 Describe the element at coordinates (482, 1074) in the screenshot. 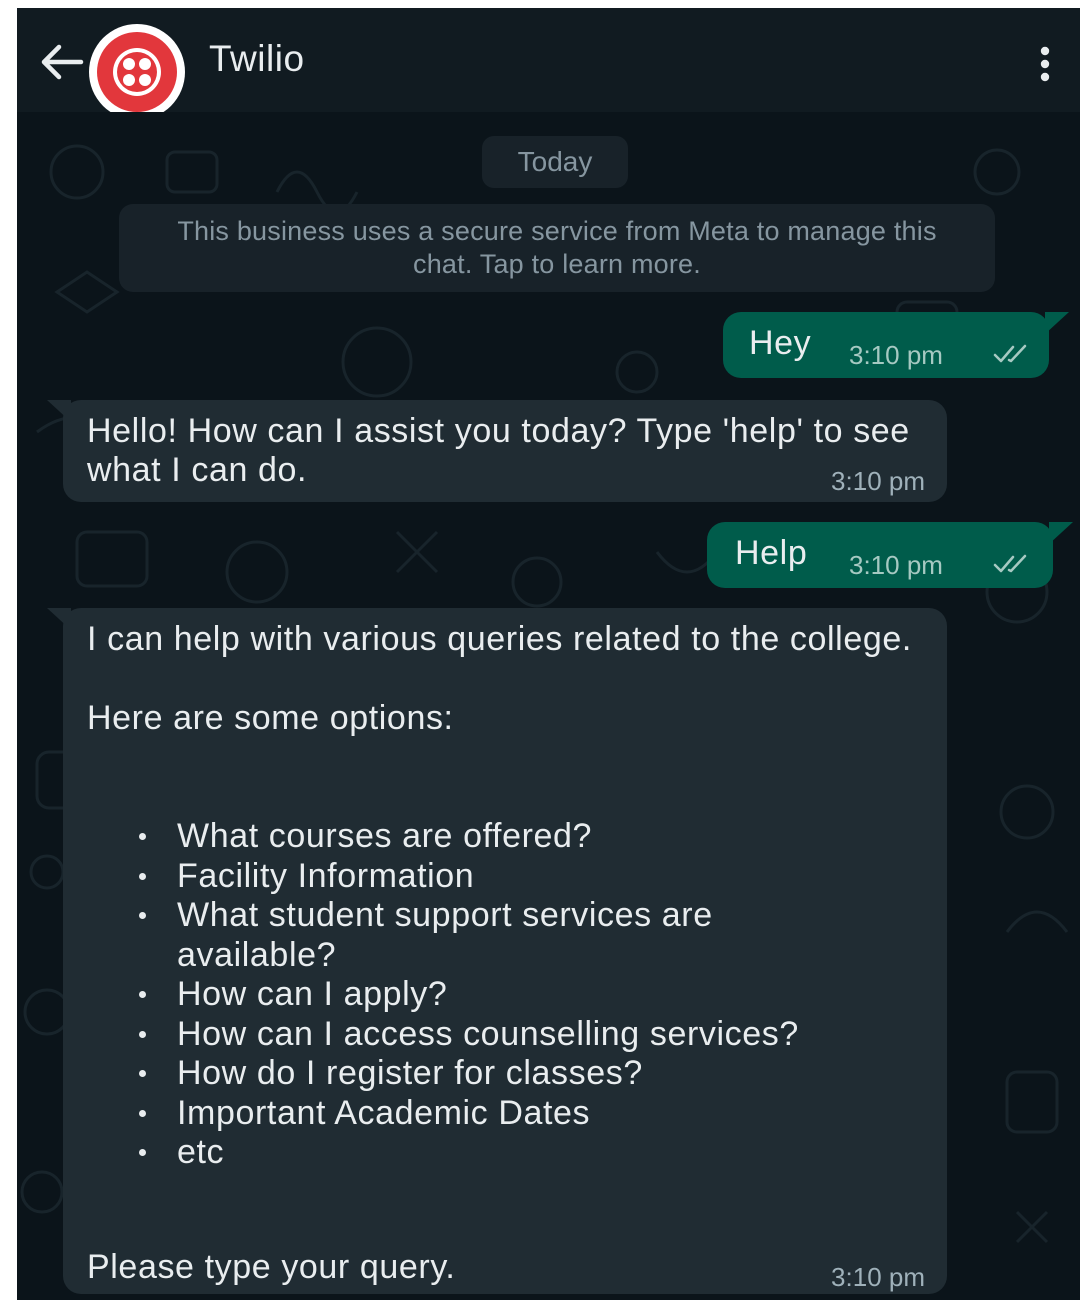

I see `list-item: How do I register for classes?` at that location.